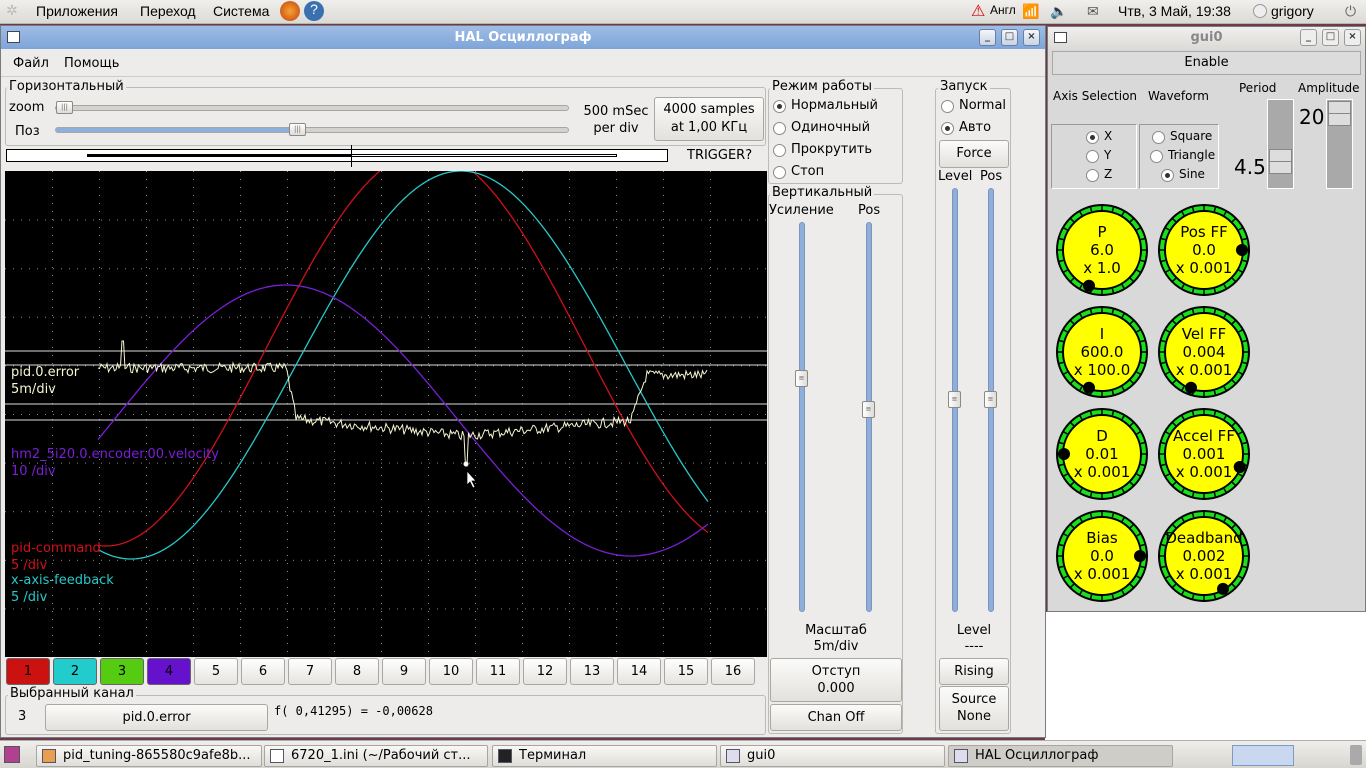  Describe the element at coordinates (91, 63) in the screenshot. I see `menu-help: Помощь` at that location.